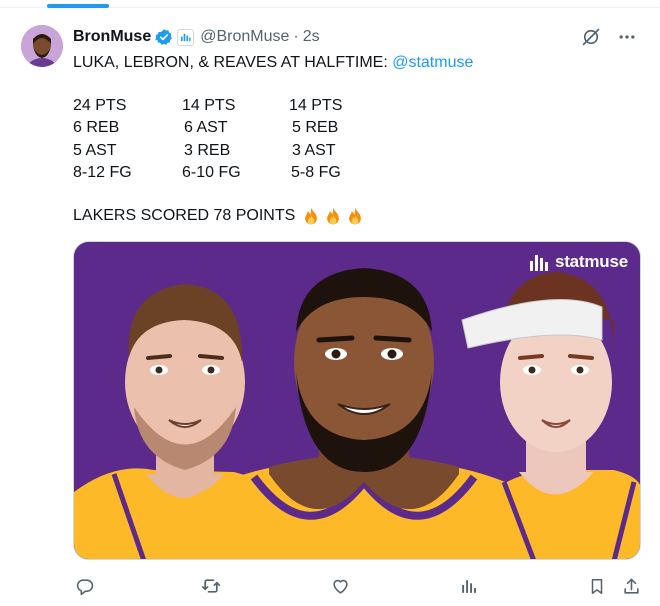 This screenshot has height=606, width=660. What do you see at coordinates (42, 46) in the screenshot?
I see `avatar` at bounding box center [42, 46].